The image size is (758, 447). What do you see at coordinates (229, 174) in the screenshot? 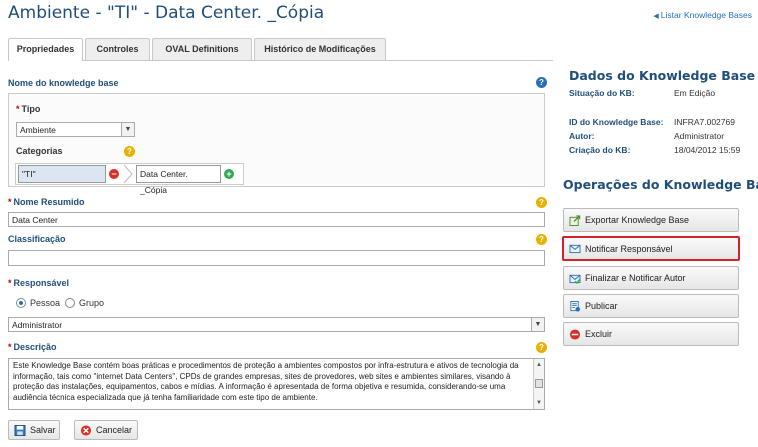
I see `add-icon: +` at bounding box center [229, 174].